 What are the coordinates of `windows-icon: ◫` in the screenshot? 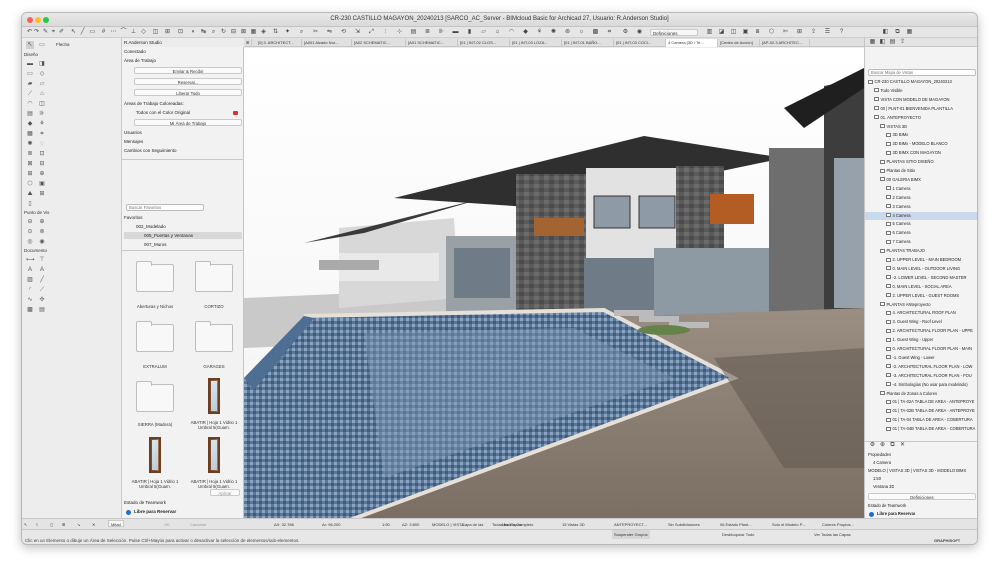 It's located at (733, 32).